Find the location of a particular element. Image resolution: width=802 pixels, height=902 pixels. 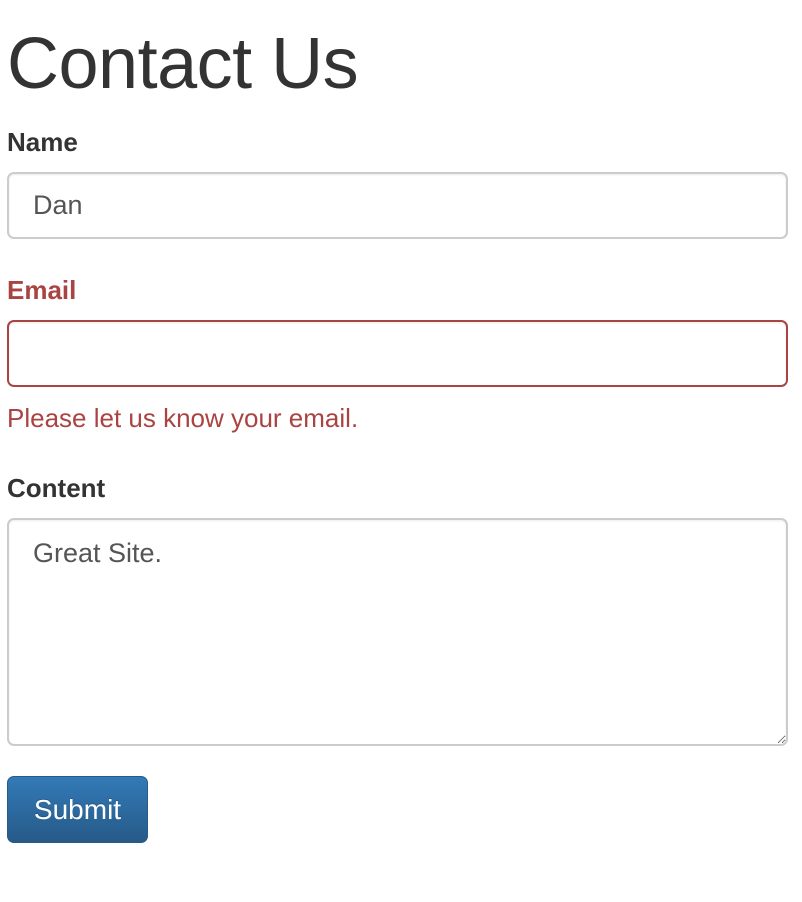

submit-button: Submit is located at coordinates (77, 809).